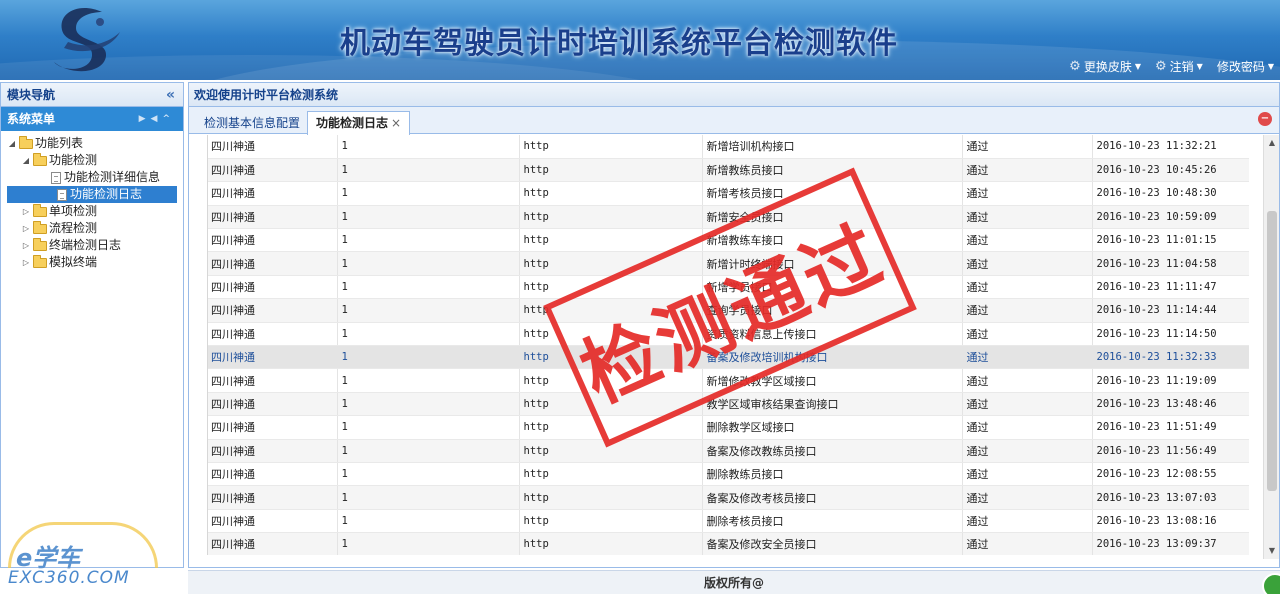 The width and height of the screenshot is (1280, 594). What do you see at coordinates (728, 474) in the screenshot?
I see `table-row: 四川神通 1 http 删除教练员接口 通过 2016-10-23 12:08:55` at bounding box center [728, 474].